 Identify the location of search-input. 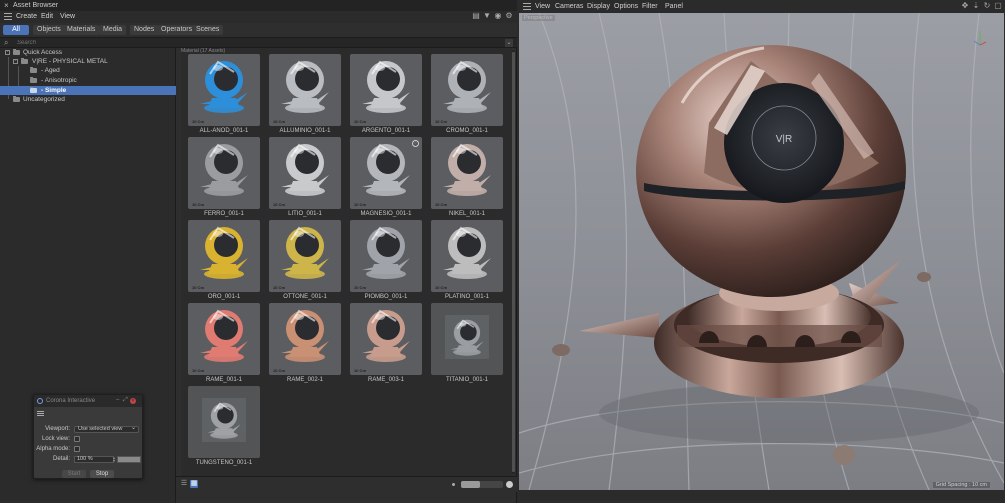
(257, 43).